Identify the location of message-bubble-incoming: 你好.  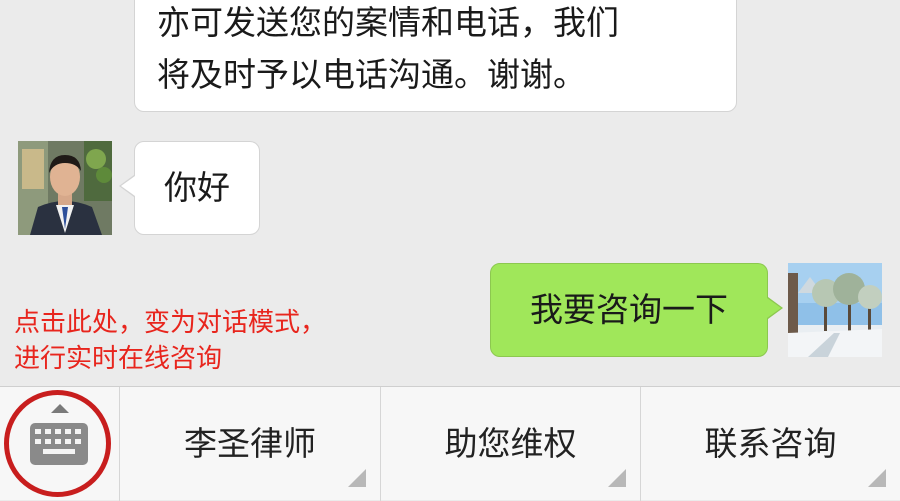
(197, 188).